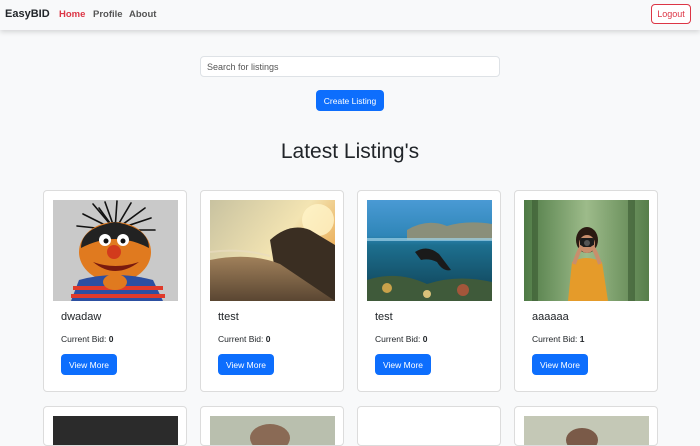  I want to click on nav-link-profile: Profile, so click(108, 14).